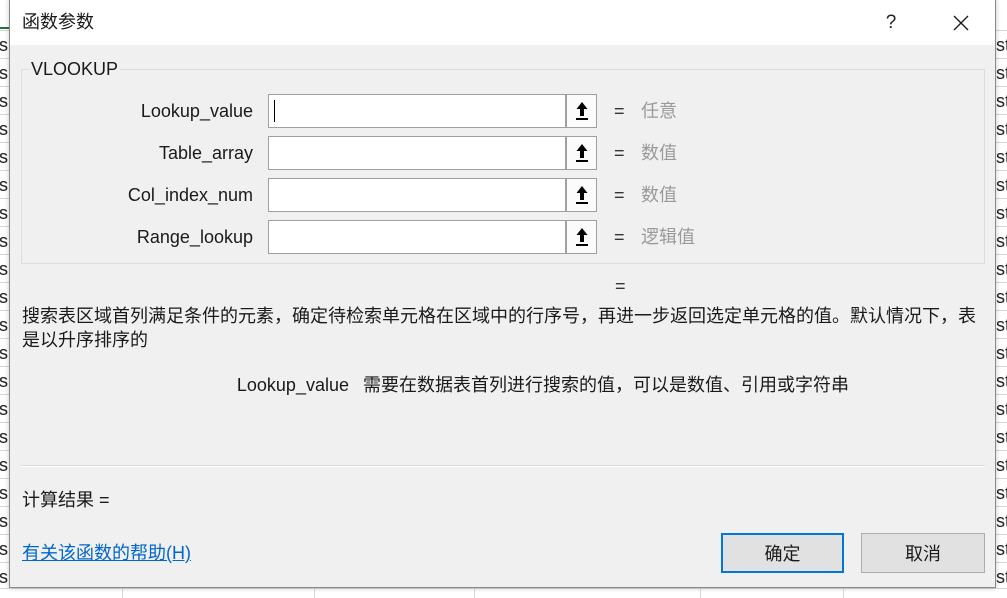 The height and width of the screenshot is (598, 1007). Describe the element at coordinates (194, 237) in the screenshot. I see `argument-label: Range_lookup` at that location.